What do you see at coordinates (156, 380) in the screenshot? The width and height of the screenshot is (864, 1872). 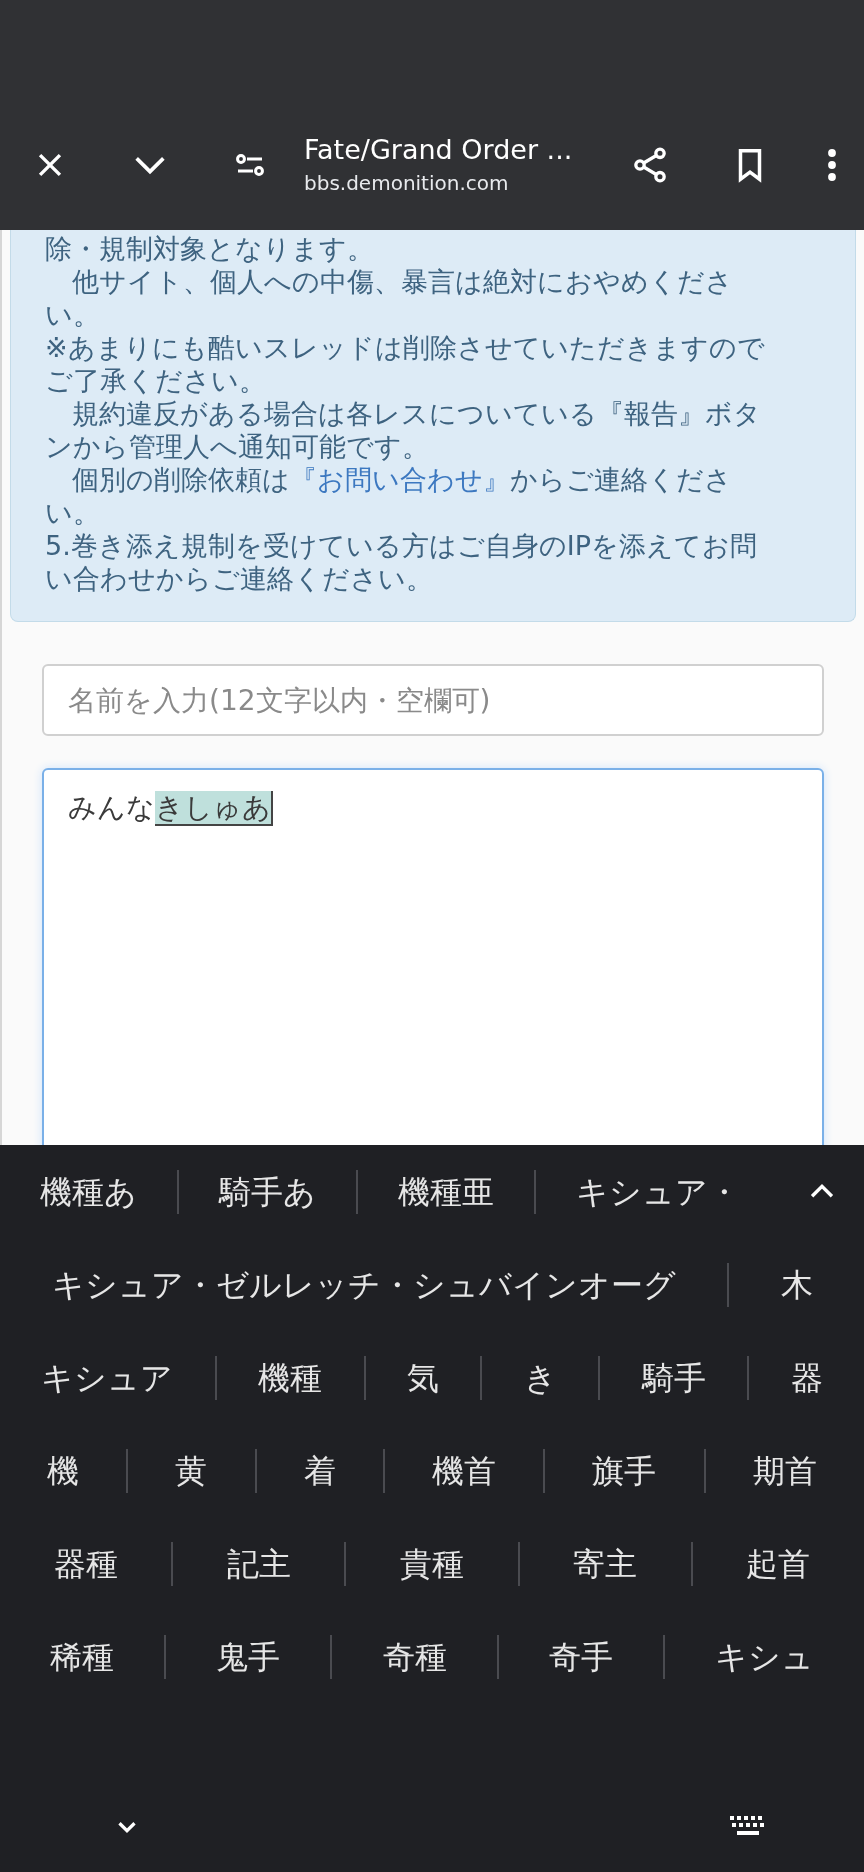 I see `notice-text: ご了承ください。` at bounding box center [156, 380].